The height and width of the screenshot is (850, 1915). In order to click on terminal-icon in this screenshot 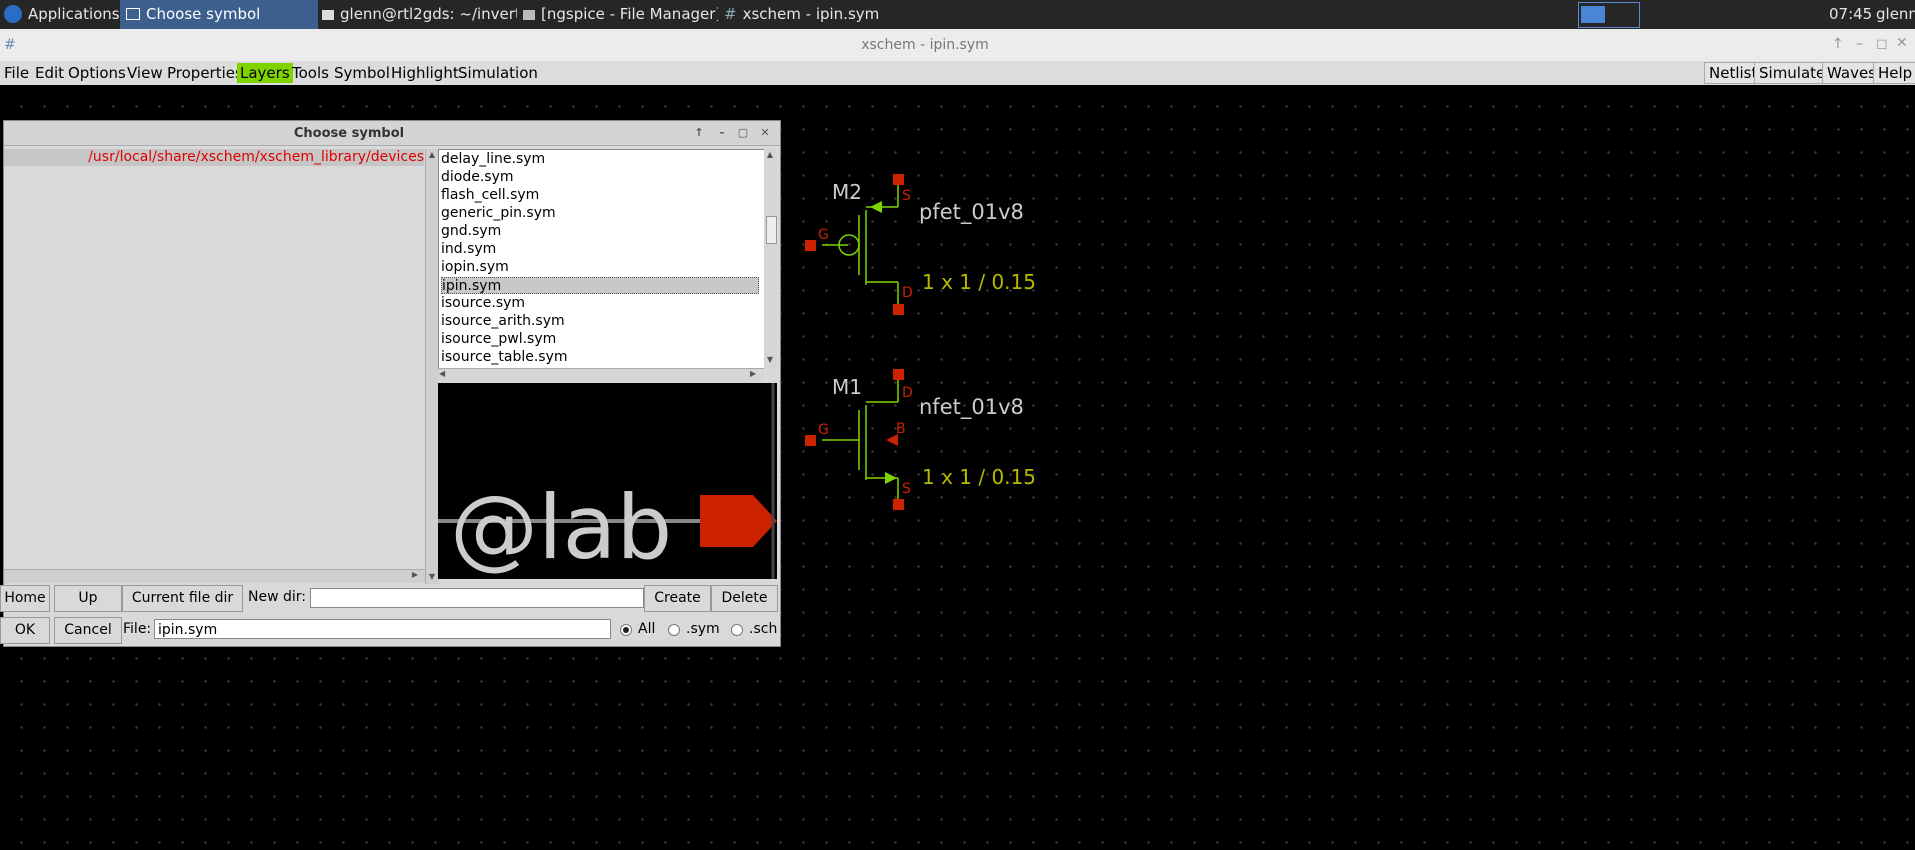, I will do `click(328, 15)`.